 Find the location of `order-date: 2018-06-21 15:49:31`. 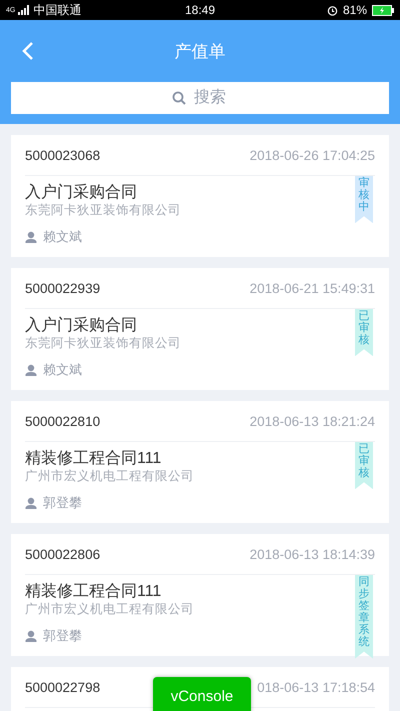

order-date: 2018-06-21 15:49:31 is located at coordinates (312, 288).